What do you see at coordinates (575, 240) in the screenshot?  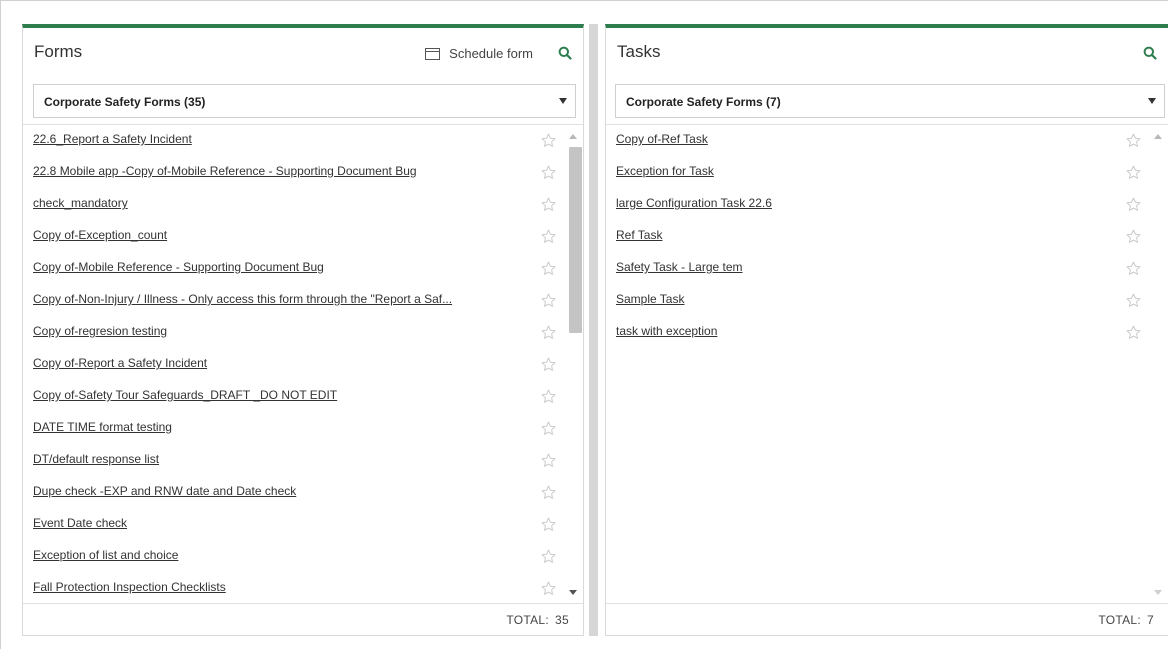 I see `scrollbar-thumb` at bounding box center [575, 240].